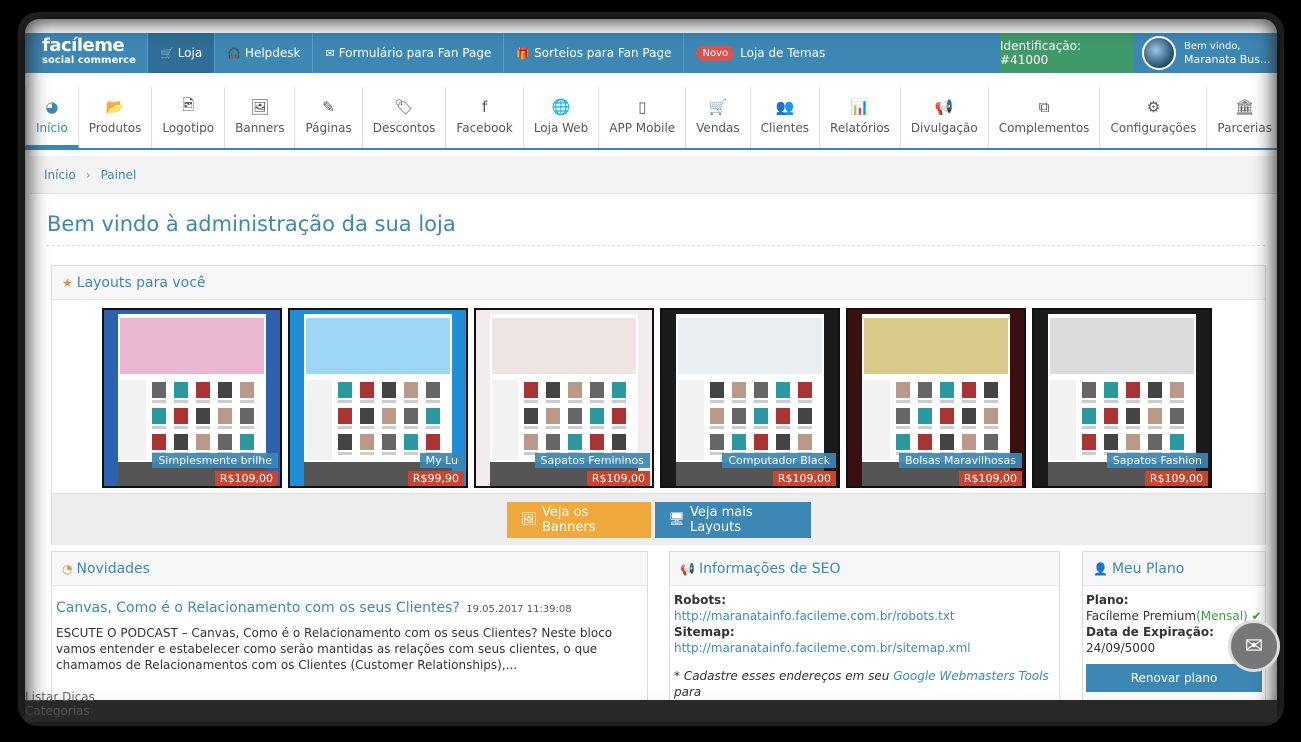  Describe the element at coordinates (260, 117) in the screenshot. I see `mainnav-item-3: 🖼 Banners` at that location.